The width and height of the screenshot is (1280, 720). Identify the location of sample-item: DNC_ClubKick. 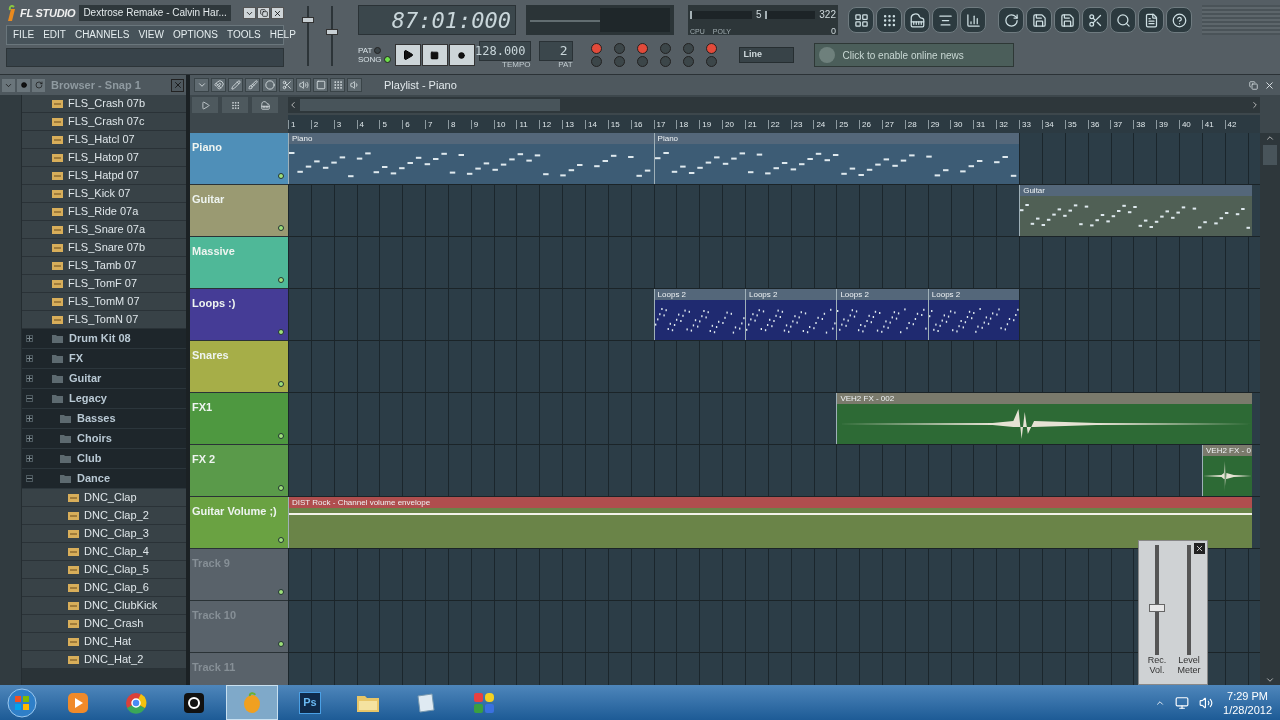
(104, 606).